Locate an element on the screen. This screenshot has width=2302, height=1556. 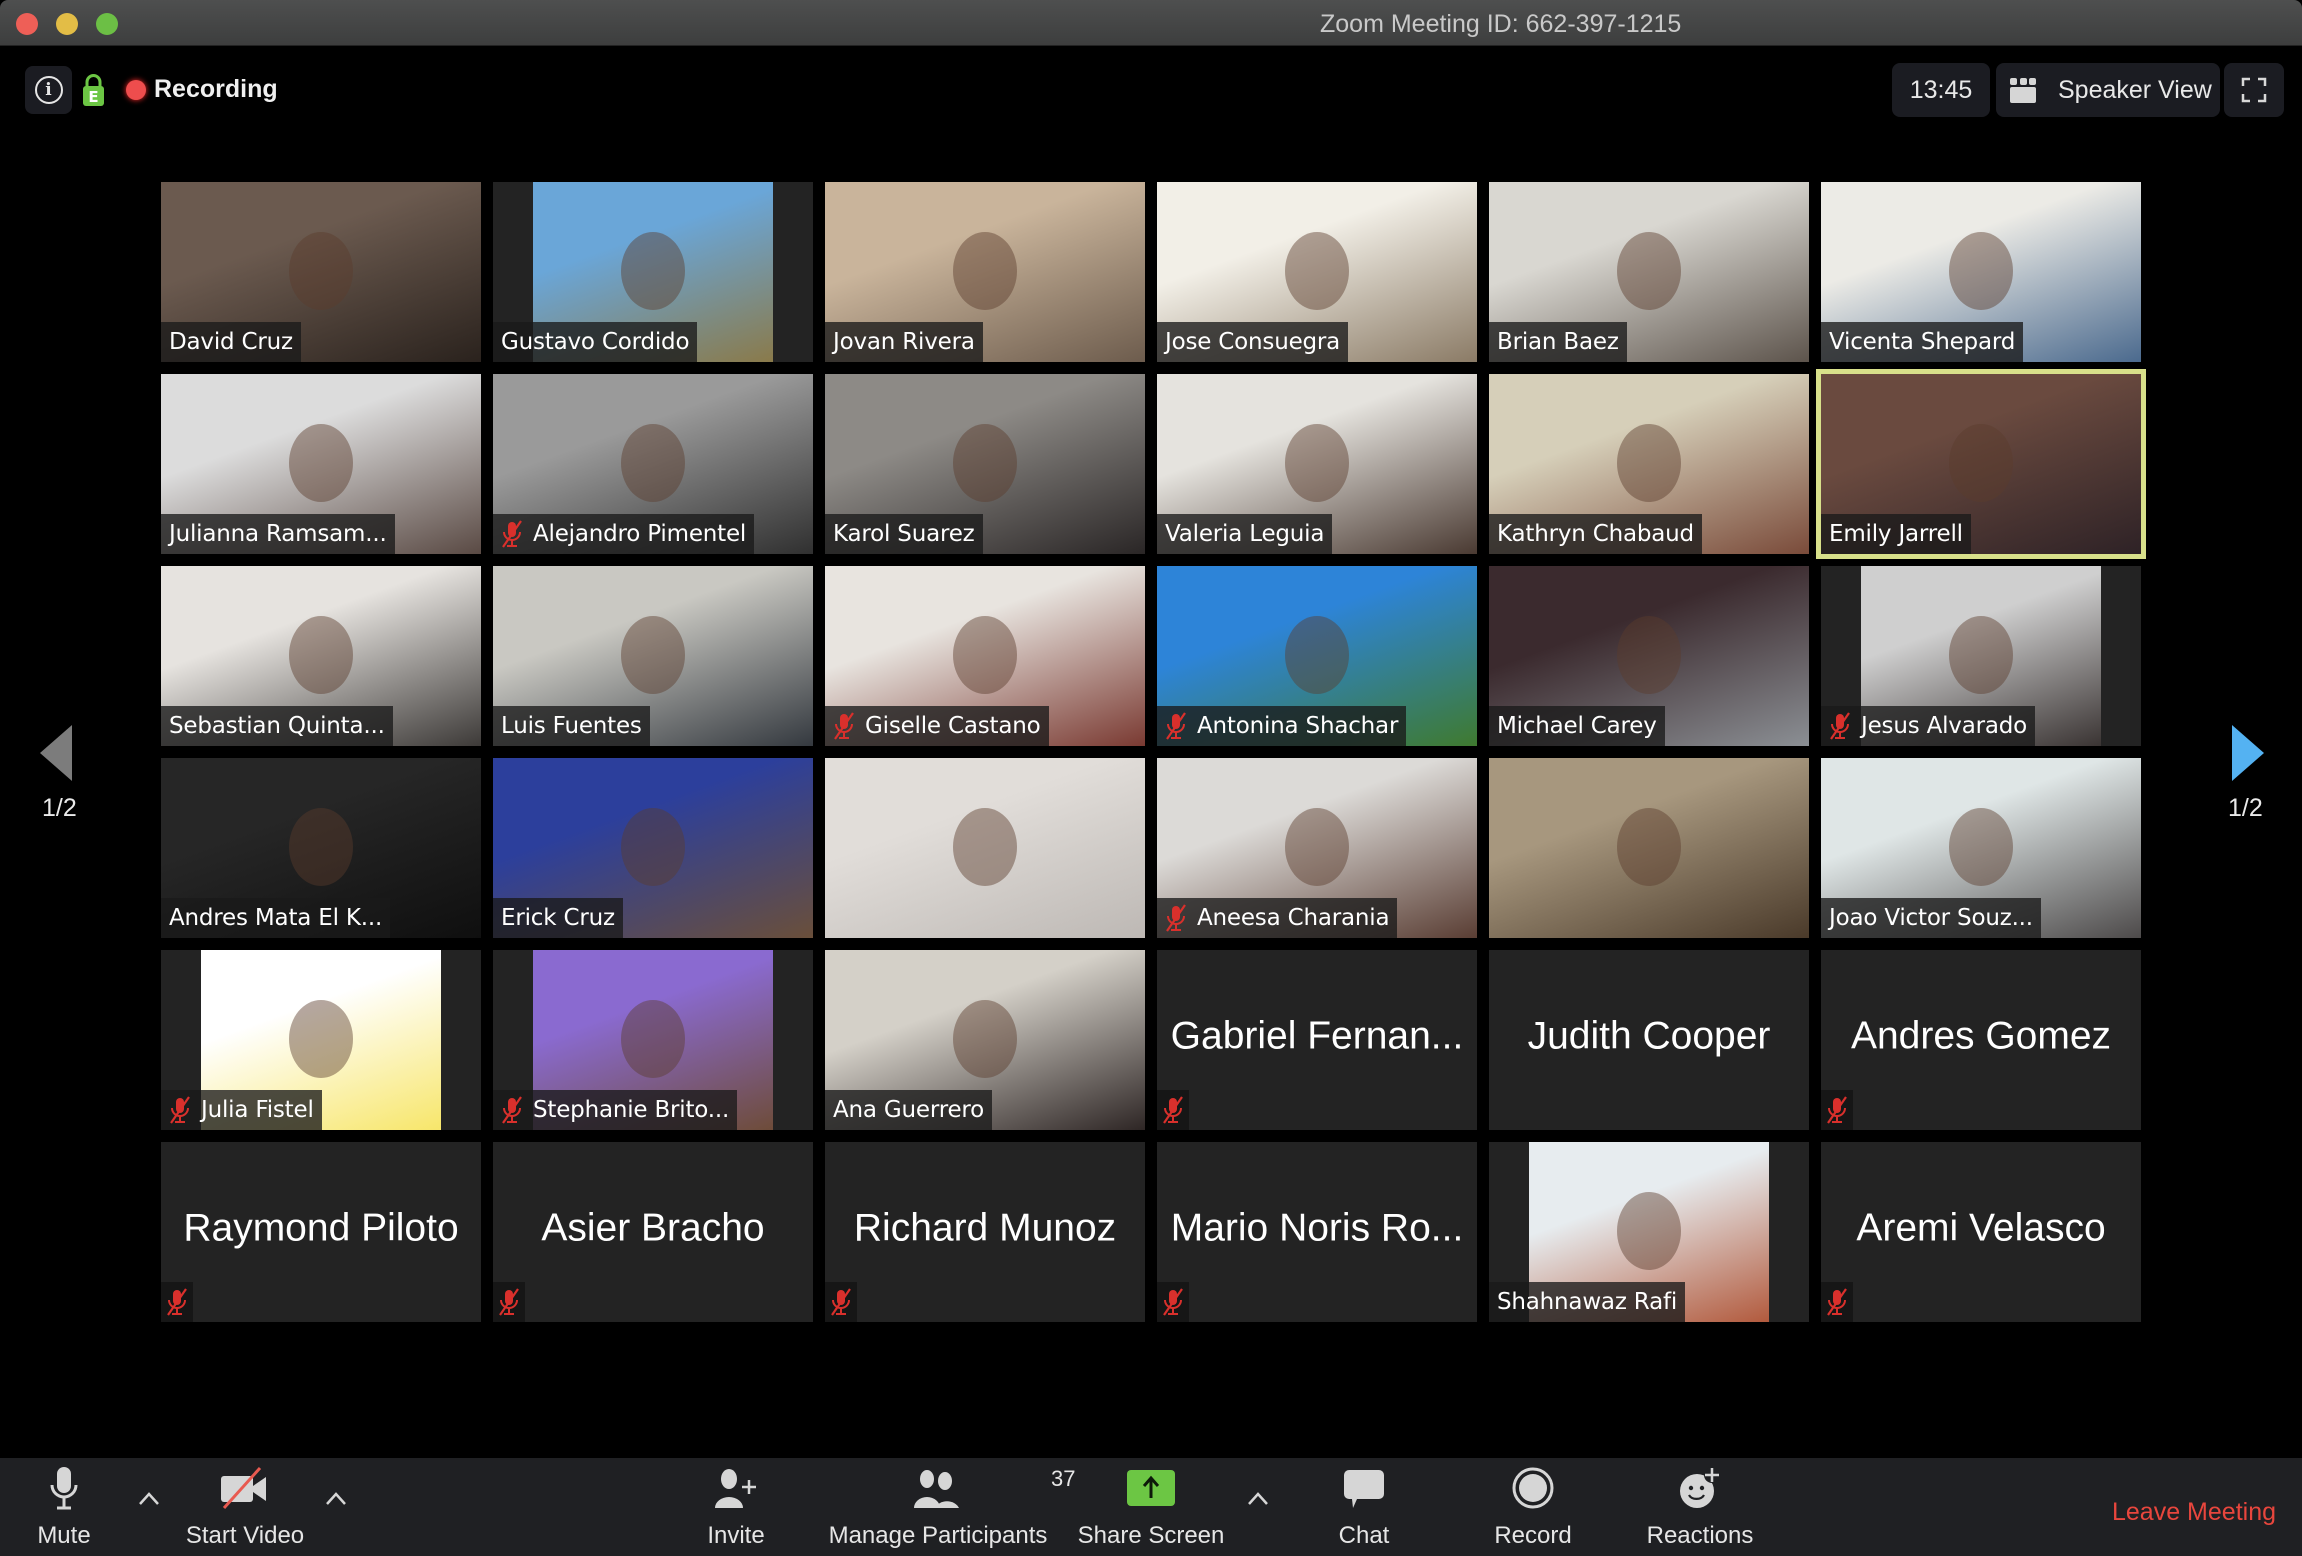
recording-indicator-icon is located at coordinates (136, 90).